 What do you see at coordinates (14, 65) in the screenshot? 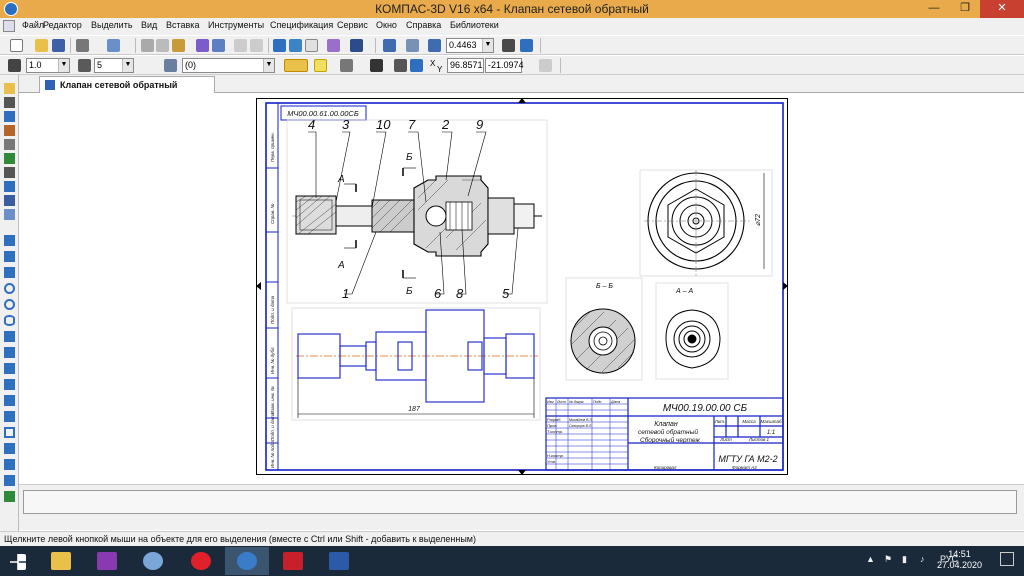
I see `grid-snap-icon` at bounding box center [14, 65].